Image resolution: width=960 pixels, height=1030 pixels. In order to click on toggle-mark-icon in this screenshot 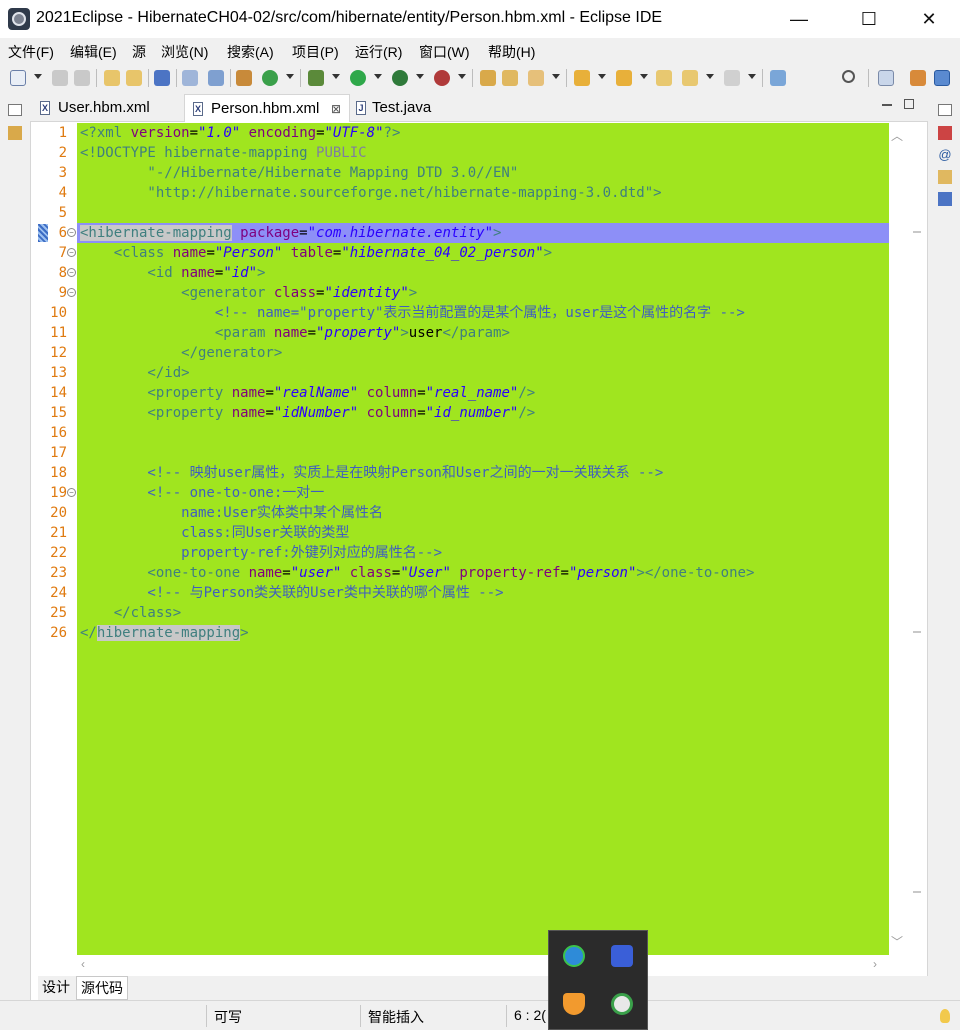, I will do `click(190, 78)`.